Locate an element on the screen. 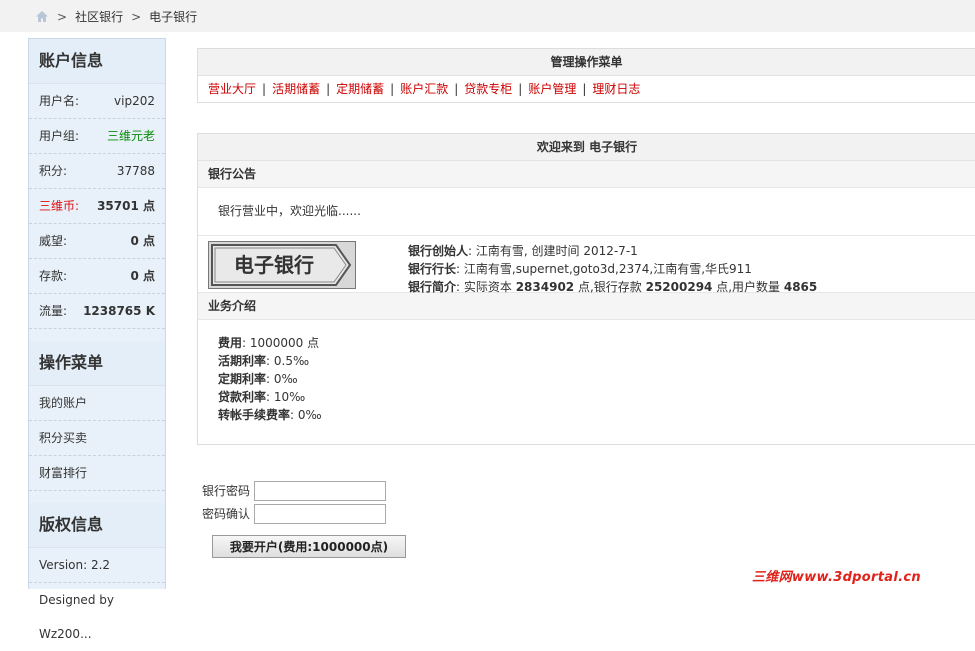 This screenshot has height=651, width=975. biz-label: 转帐手续费率 is located at coordinates (254, 415).